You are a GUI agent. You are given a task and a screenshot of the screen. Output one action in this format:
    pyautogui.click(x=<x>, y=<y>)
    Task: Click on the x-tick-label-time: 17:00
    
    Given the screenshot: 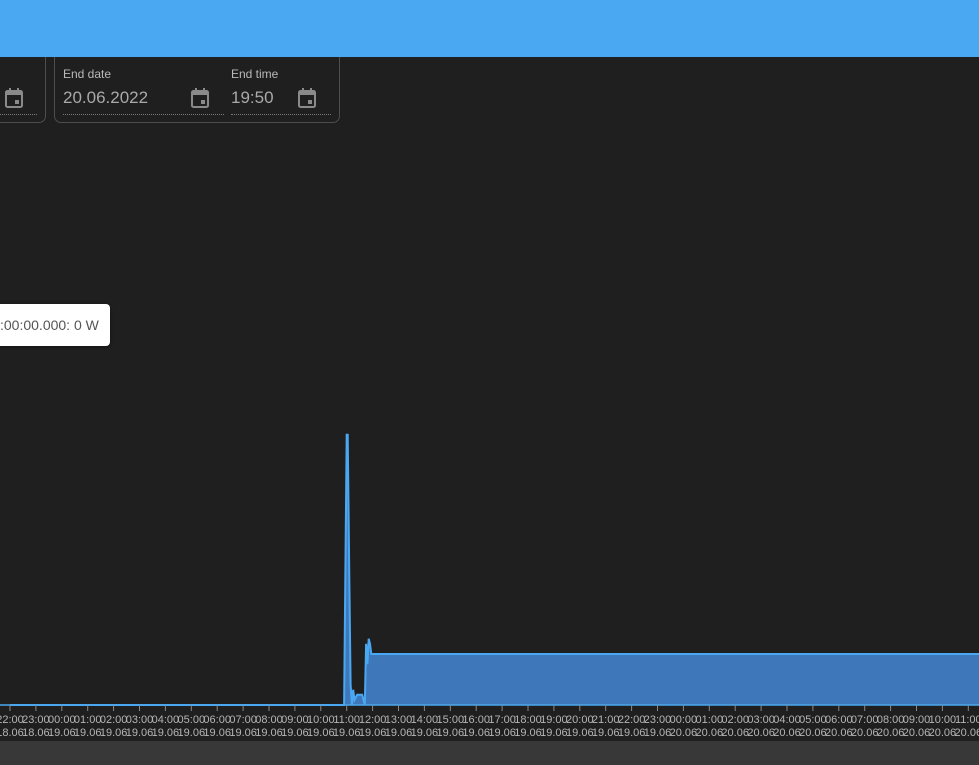 What is the action you would take?
    pyautogui.click(x=502, y=720)
    